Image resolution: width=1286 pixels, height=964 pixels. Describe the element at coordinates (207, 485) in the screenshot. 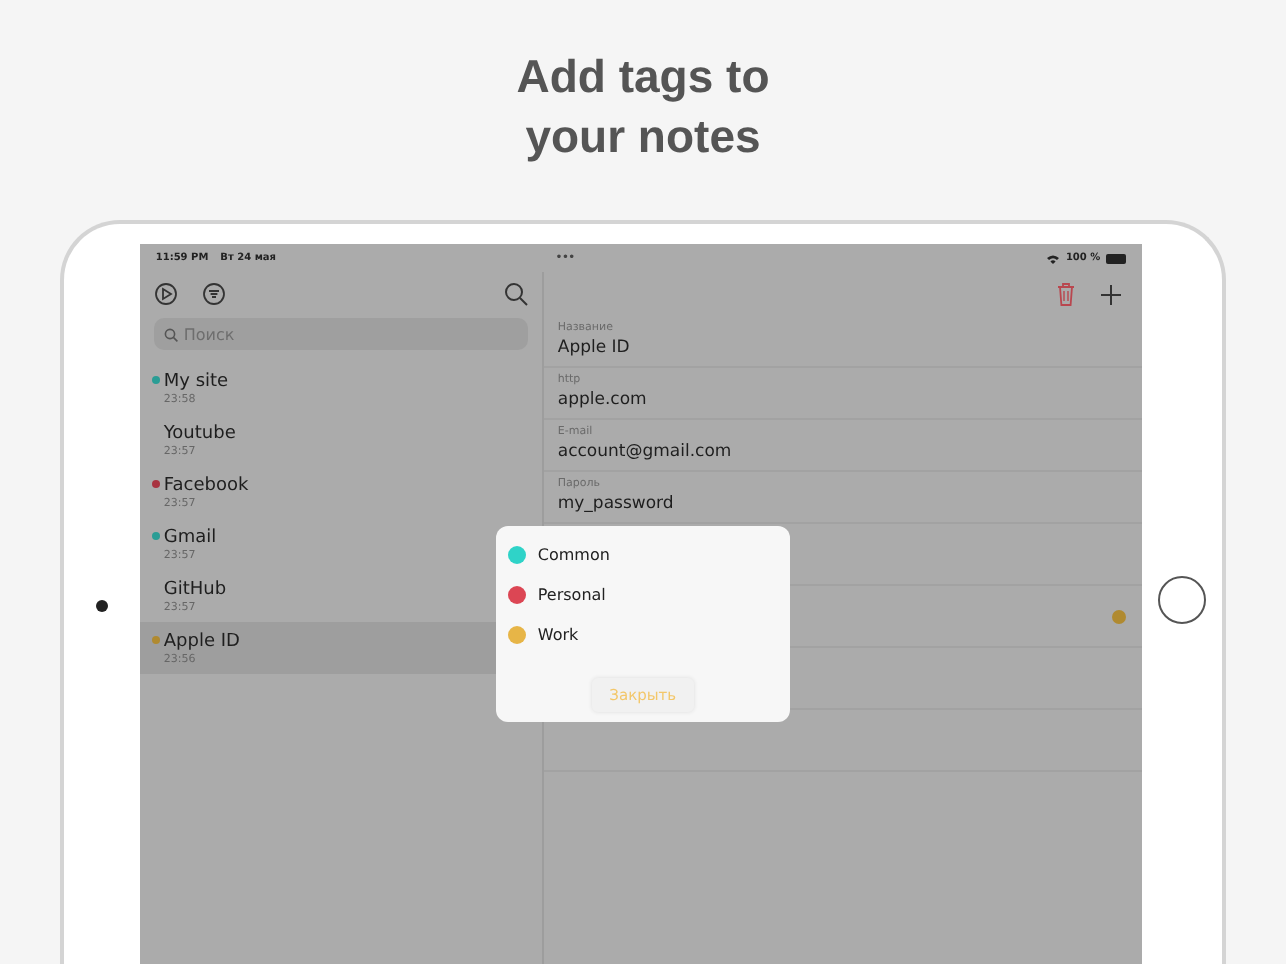

I see `note-title: Facebook` at that location.